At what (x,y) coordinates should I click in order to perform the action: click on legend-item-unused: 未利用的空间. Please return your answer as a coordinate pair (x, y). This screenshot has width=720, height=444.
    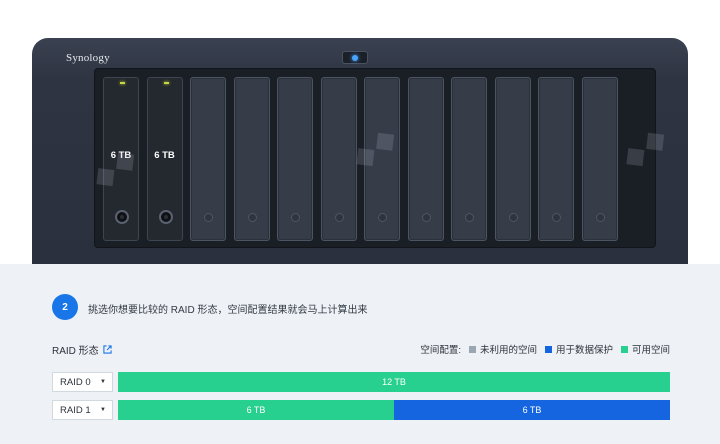
    Looking at the image, I should click on (502, 349).